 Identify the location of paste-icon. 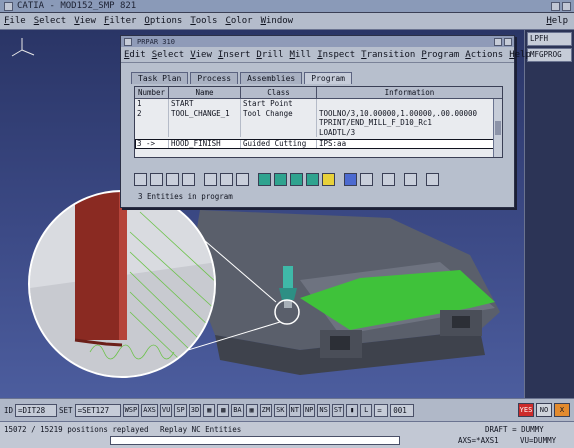
(156, 179).